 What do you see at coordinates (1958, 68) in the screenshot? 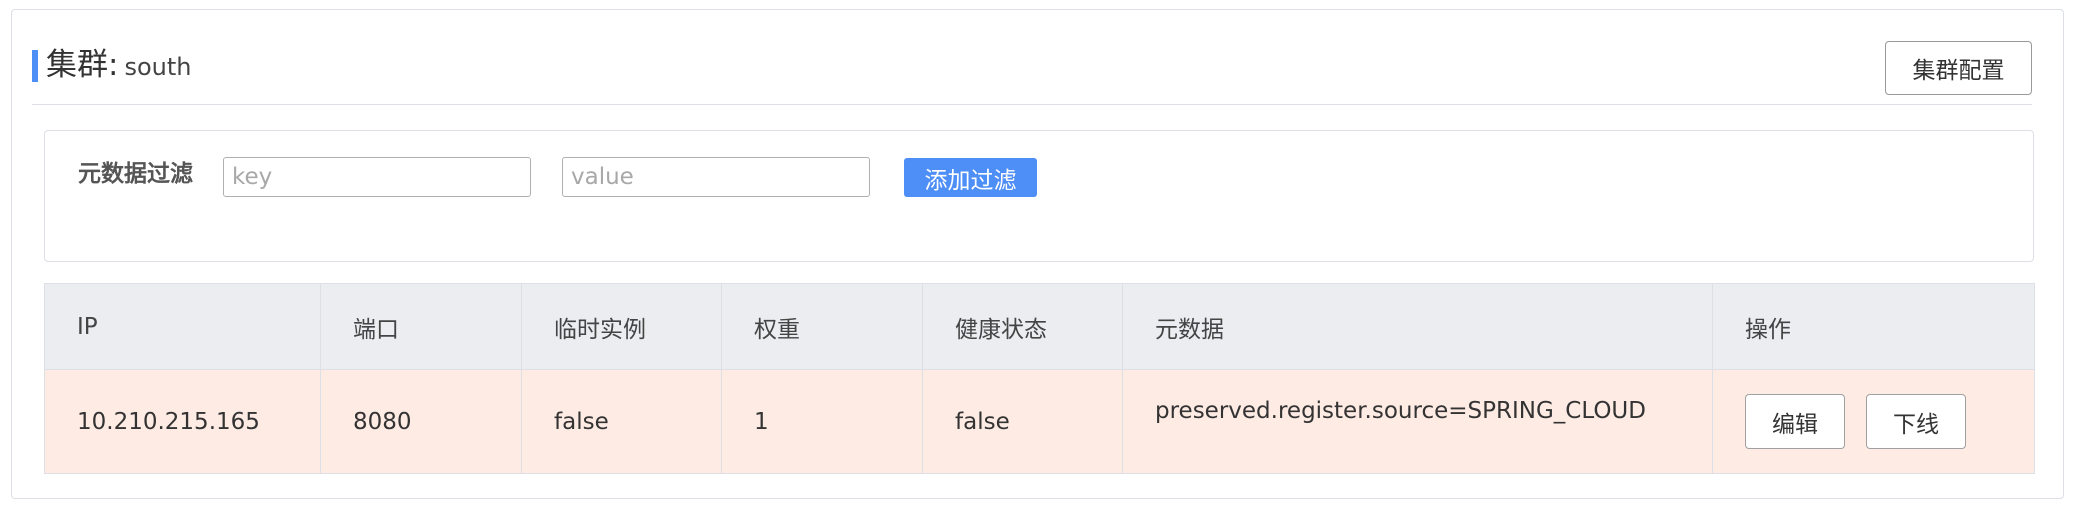
I see `cluster-config-button: 集群配置` at bounding box center [1958, 68].